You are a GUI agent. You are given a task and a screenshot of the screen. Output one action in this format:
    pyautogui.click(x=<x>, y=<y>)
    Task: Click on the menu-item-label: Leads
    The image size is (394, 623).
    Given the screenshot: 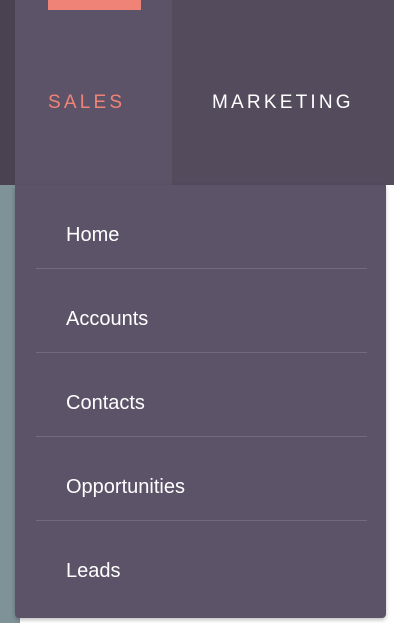 What is the action you would take?
    pyautogui.click(x=93, y=571)
    